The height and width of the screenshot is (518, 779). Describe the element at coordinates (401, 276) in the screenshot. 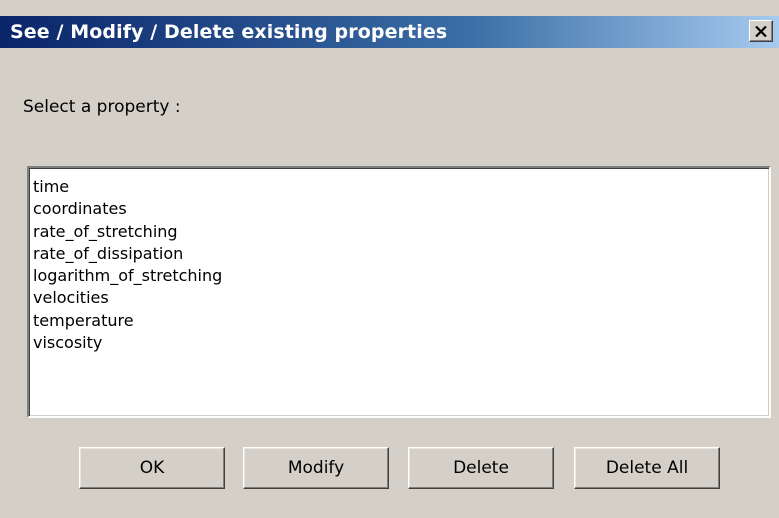

I see `list-item: logarithm_of_stretching` at that location.